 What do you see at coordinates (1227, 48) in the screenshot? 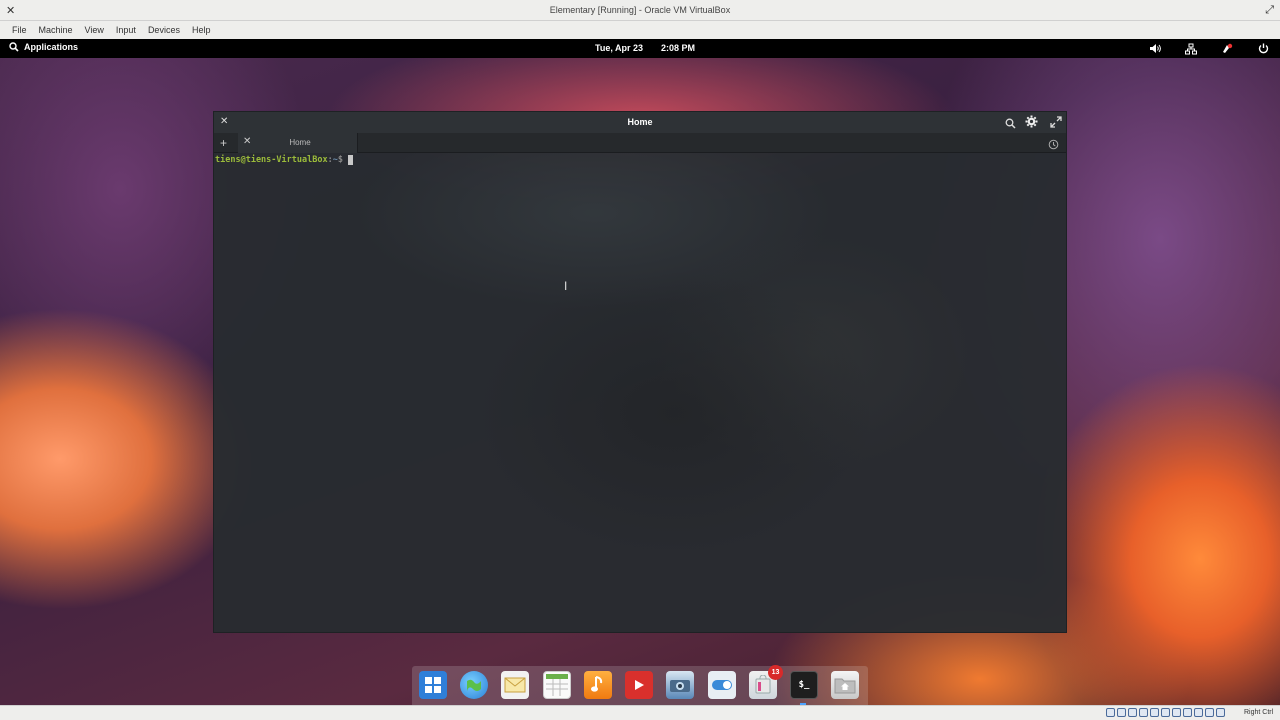
I see `notifications-icon` at bounding box center [1227, 48].